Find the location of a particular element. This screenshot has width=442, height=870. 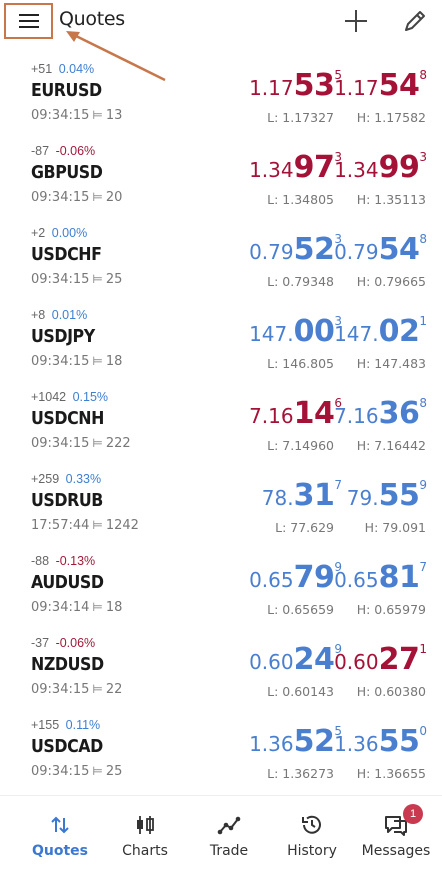

bid-price-small: 78. is located at coordinates (277, 498).